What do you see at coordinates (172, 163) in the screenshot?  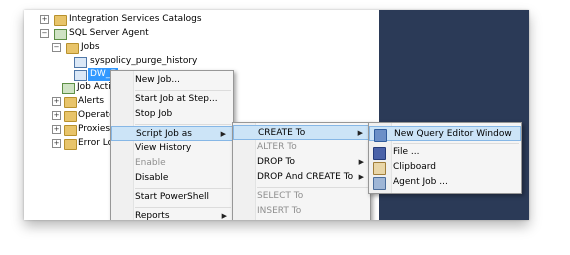 I see `menu-item-enable: Enable` at bounding box center [172, 163].